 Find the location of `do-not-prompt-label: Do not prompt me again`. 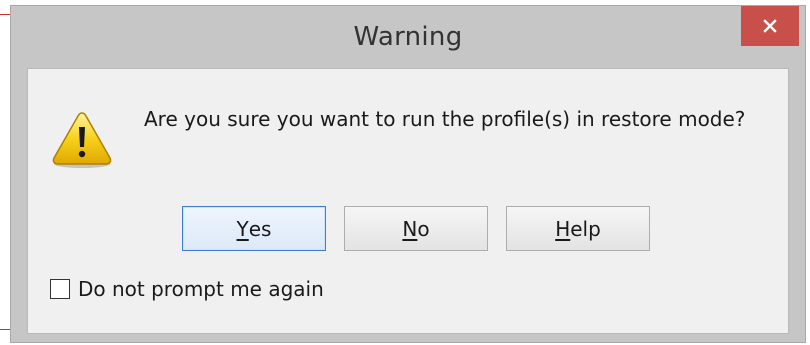

do-not-prompt-label: Do not prompt me again is located at coordinates (201, 289).